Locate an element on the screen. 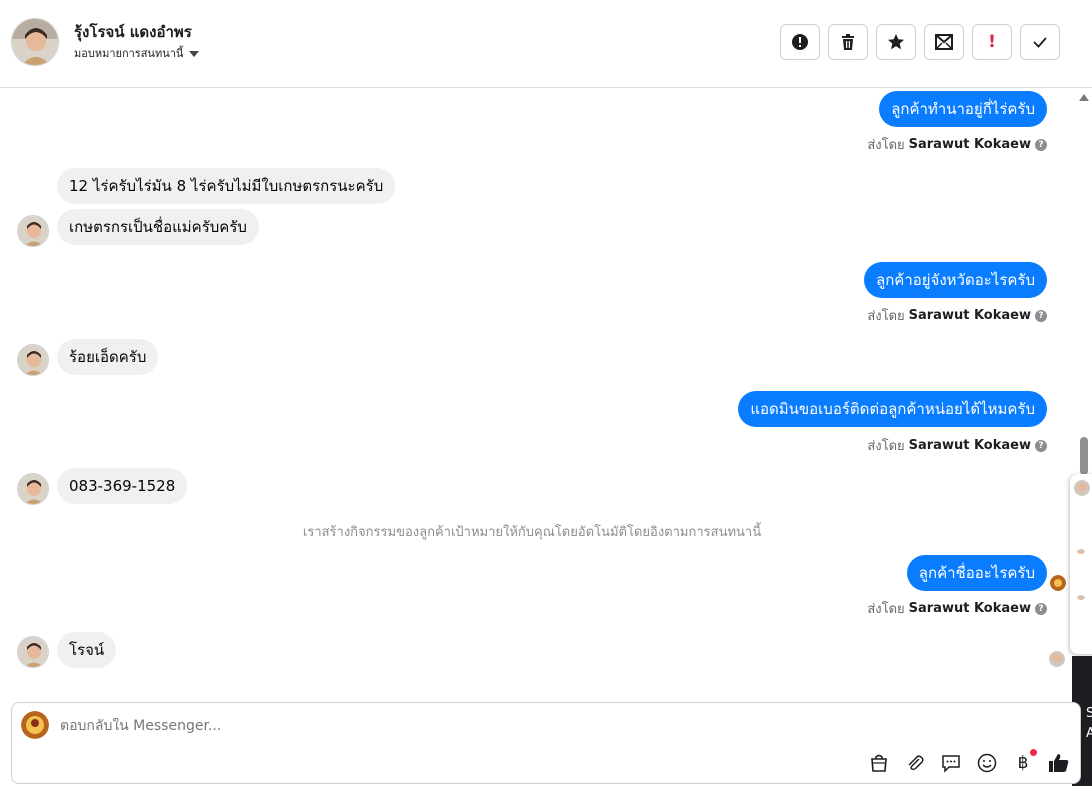 This screenshot has width=1092, height=786. incoming-message: 083-369-1528 is located at coordinates (122, 486).